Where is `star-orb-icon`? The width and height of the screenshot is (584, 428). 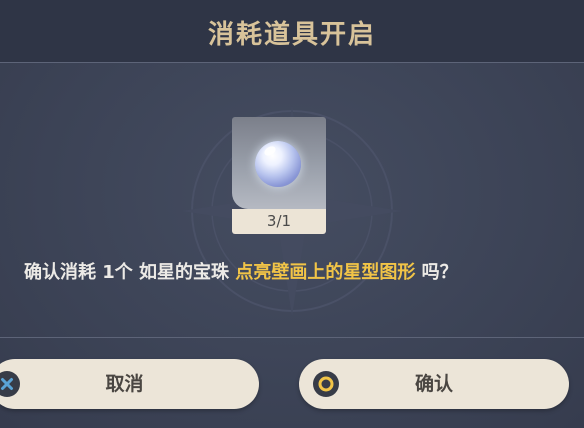
star-orb-icon is located at coordinates (278, 164).